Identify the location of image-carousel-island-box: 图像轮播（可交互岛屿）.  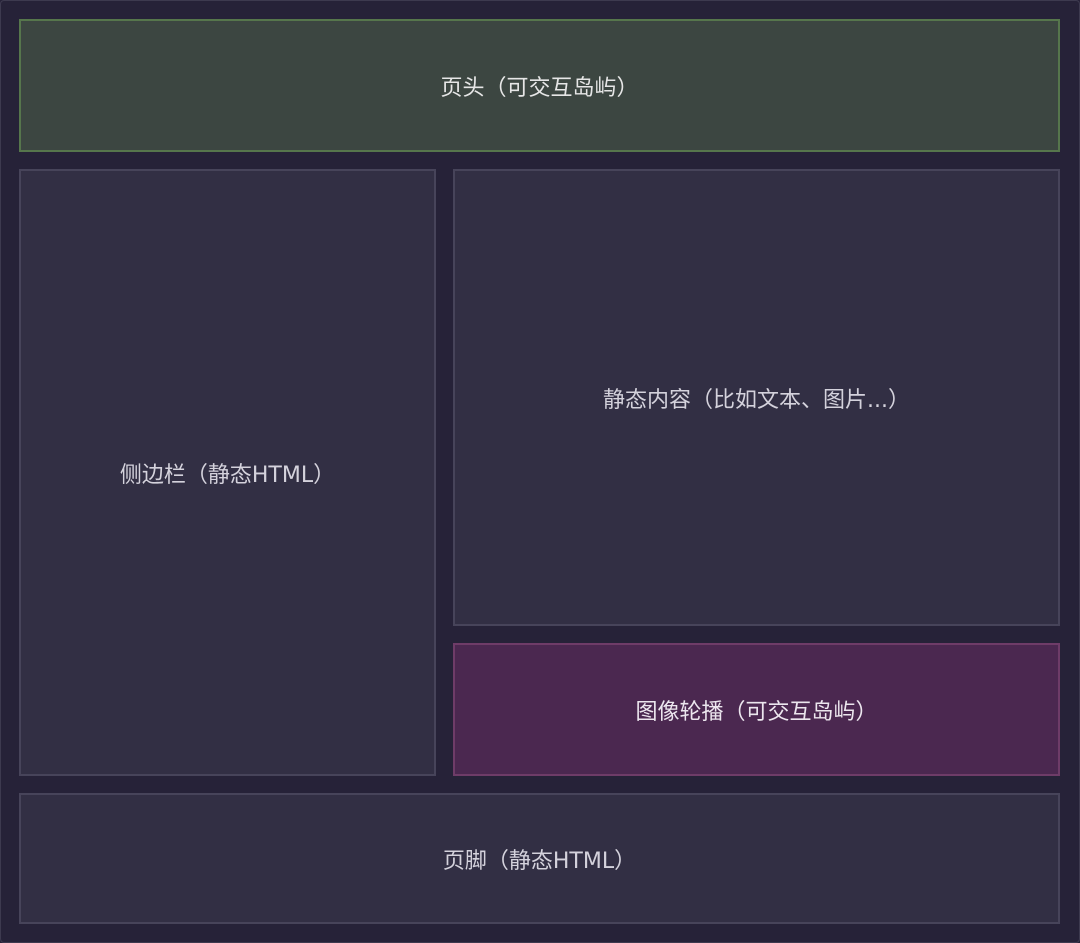
(756, 709).